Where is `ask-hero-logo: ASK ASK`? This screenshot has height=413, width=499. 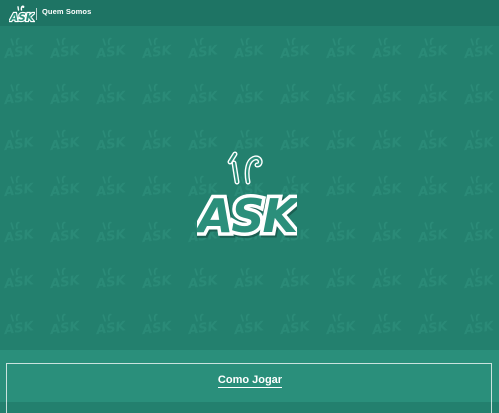 ask-hero-logo: ASK ASK is located at coordinates (247, 196).